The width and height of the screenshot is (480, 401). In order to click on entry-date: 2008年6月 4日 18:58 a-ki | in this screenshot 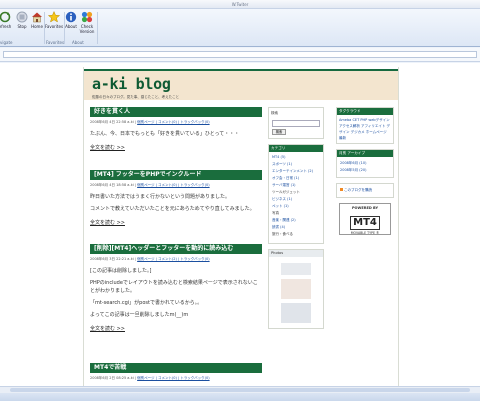, I will do `click(113, 185)`.